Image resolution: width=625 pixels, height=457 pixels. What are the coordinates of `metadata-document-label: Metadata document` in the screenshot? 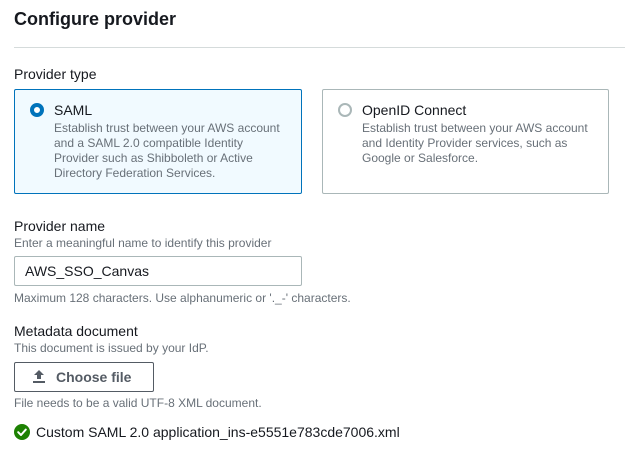 It's located at (76, 331).